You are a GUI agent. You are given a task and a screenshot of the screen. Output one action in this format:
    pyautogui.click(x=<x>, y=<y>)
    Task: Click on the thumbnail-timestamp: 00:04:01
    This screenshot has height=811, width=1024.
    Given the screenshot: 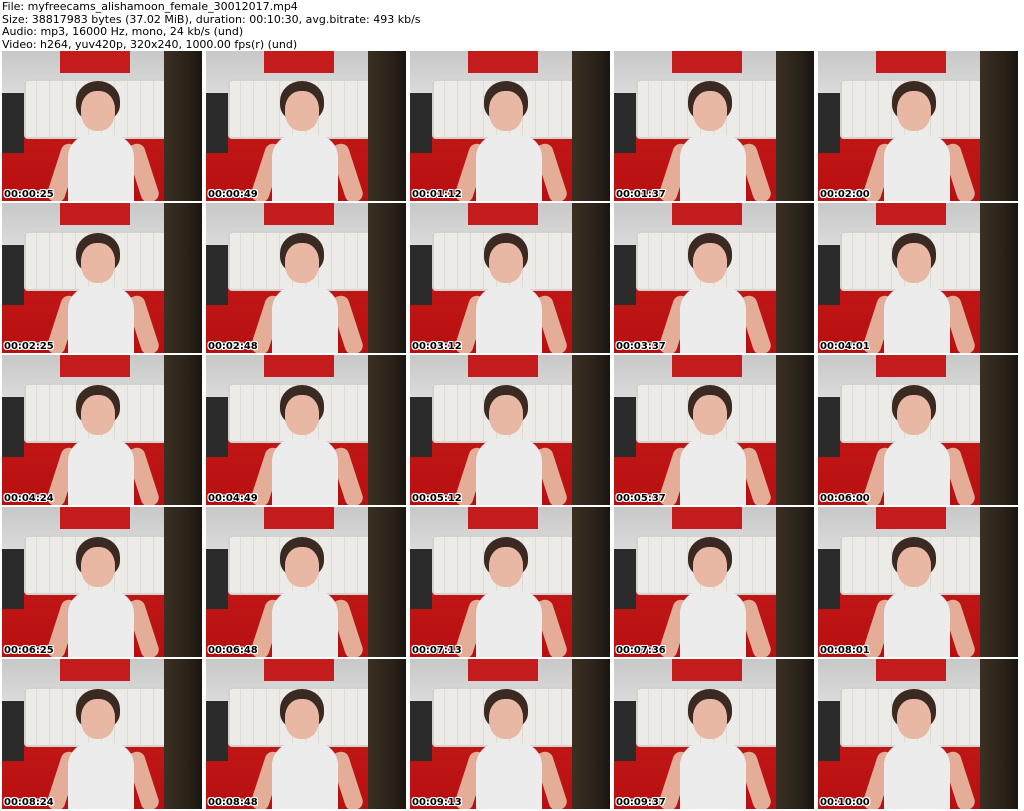 What is the action you would take?
    pyautogui.click(x=845, y=346)
    